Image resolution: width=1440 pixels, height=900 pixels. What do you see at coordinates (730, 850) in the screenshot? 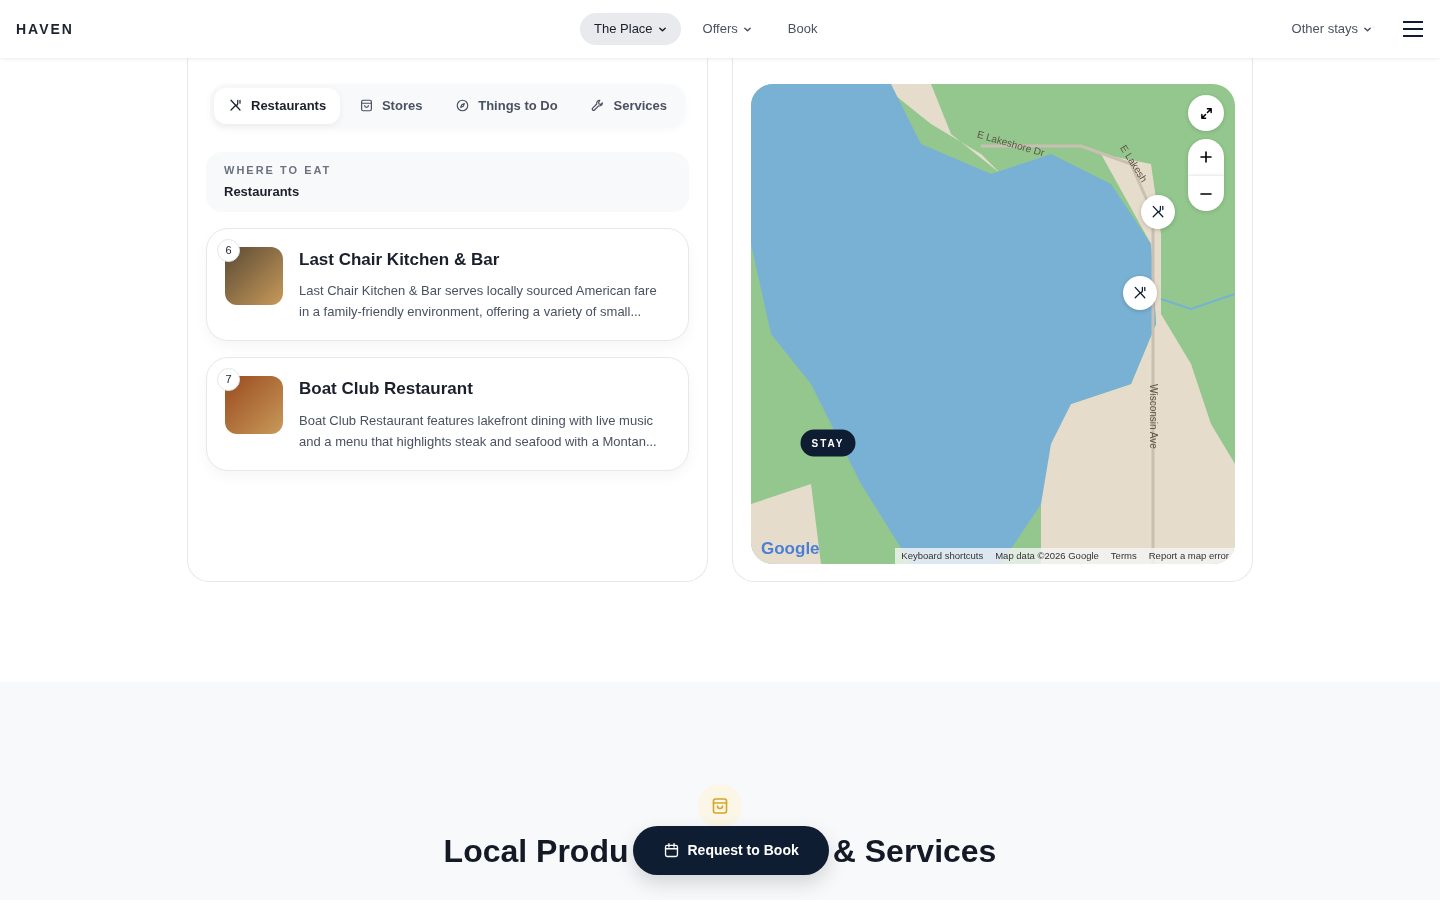
I see `request-to-book-button: Request to Book` at bounding box center [730, 850].